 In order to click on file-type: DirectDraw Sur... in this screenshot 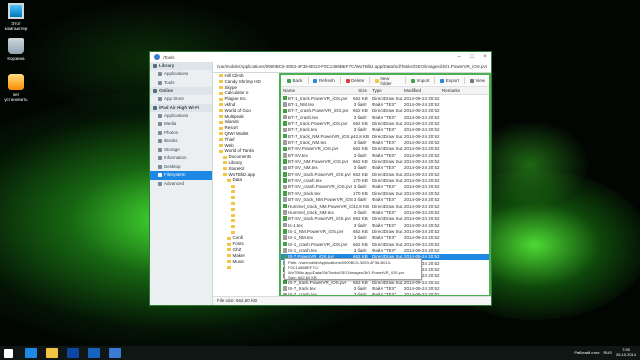, I will do `click(388, 98)`.